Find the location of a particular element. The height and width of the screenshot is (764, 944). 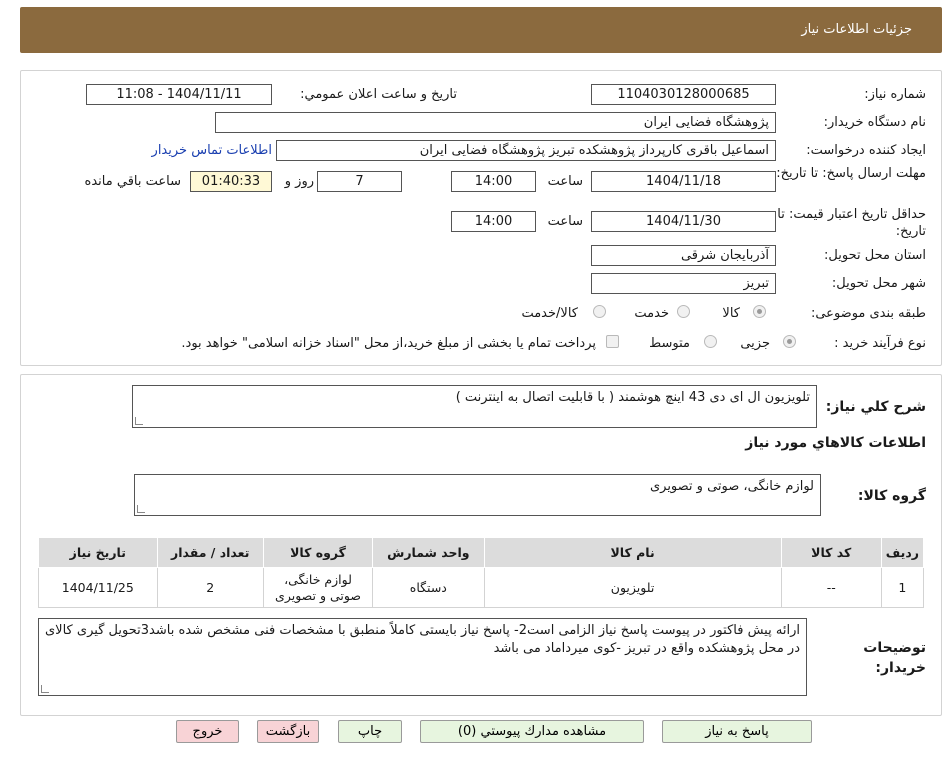

process-radio-medium is located at coordinates (710, 341).